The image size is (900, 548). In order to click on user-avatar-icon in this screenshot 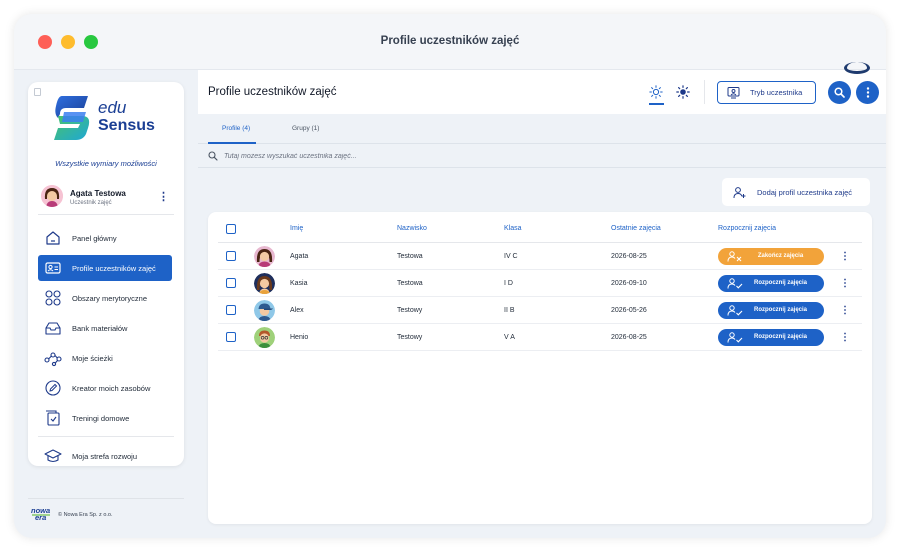, I will do `click(52, 196)`.